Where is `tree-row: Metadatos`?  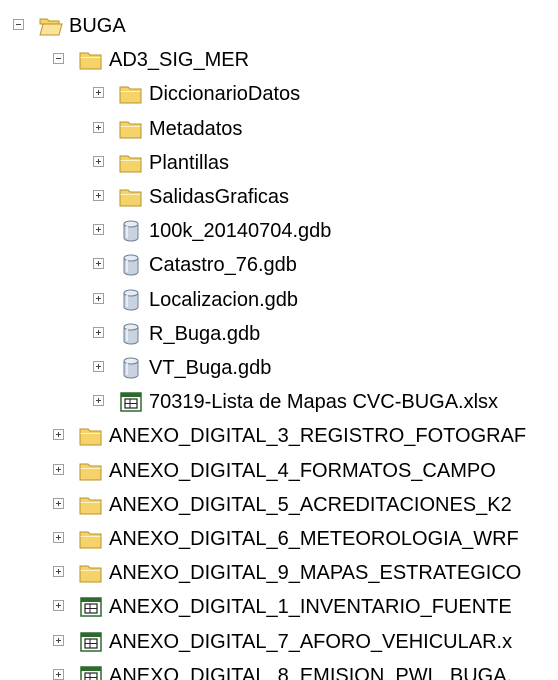 tree-row: Metadatos is located at coordinates (279, 129).